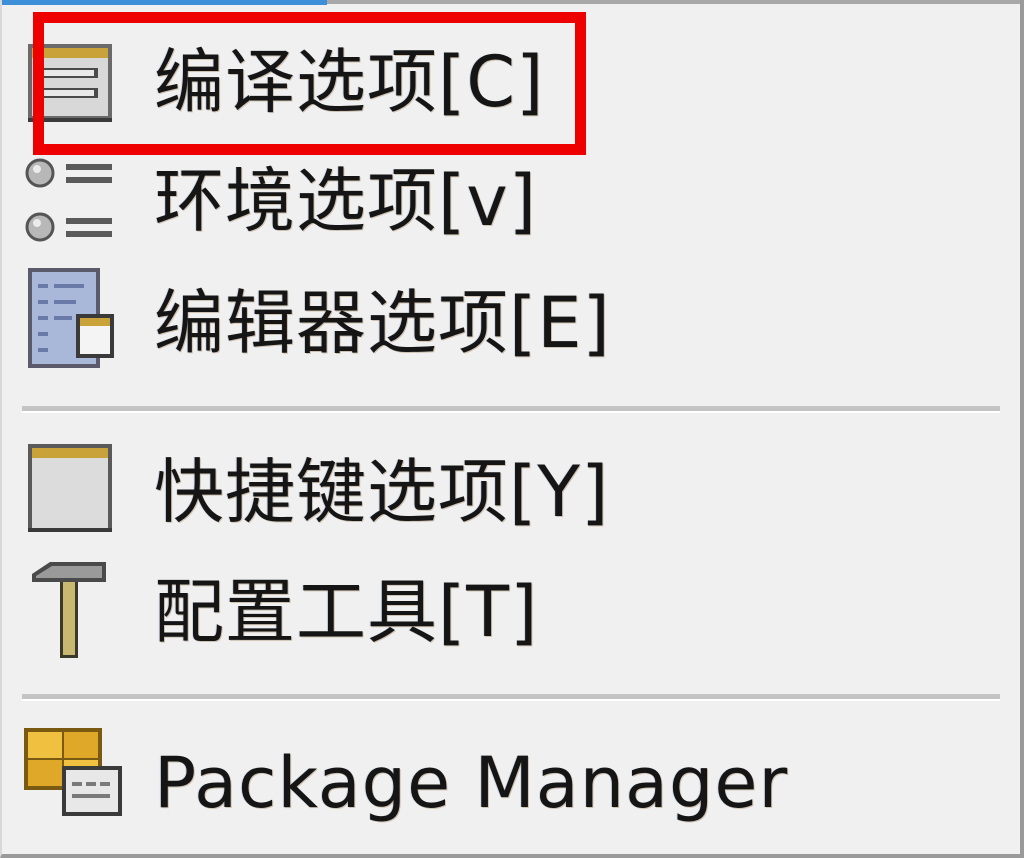 This screenshot has width=1024, height=858. I want to click on menu-item-compiler-options: 编译选项[C], so click(511, 82).